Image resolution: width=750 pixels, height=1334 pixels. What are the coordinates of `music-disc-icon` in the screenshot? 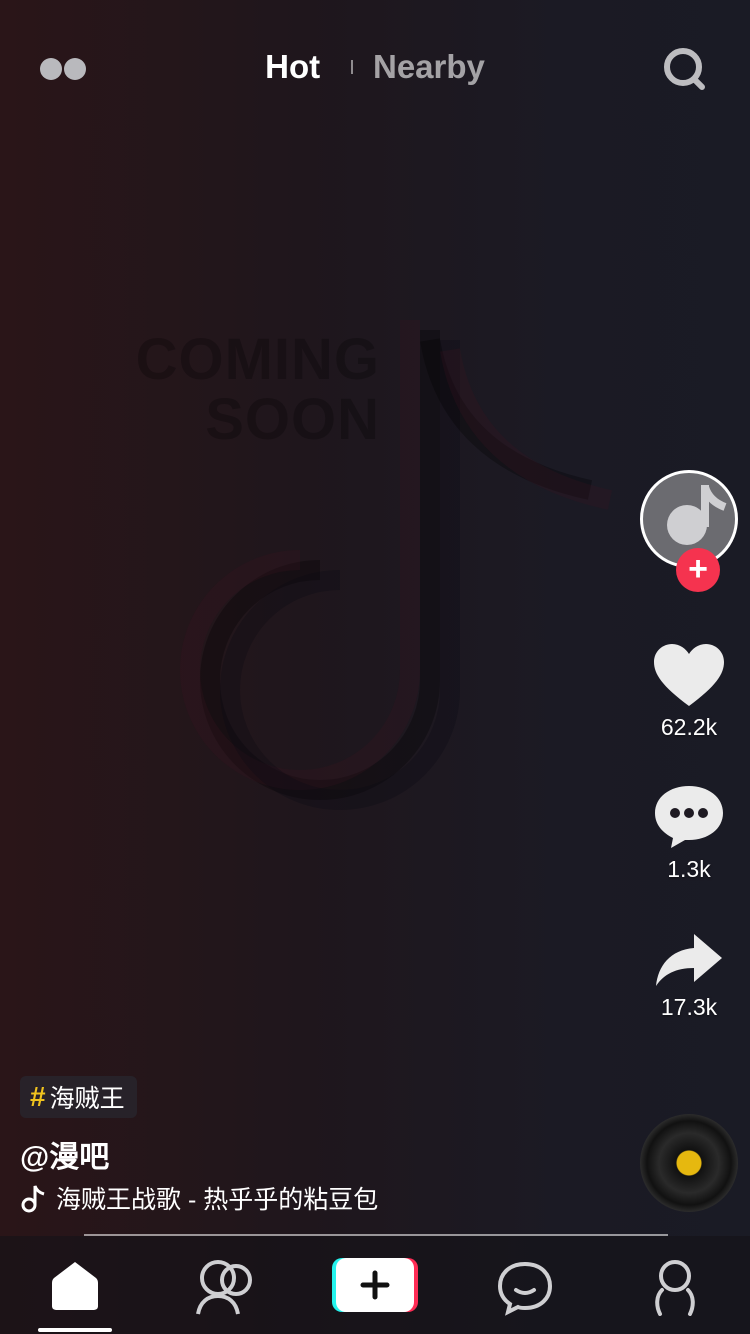 It's located at (689, 1163).